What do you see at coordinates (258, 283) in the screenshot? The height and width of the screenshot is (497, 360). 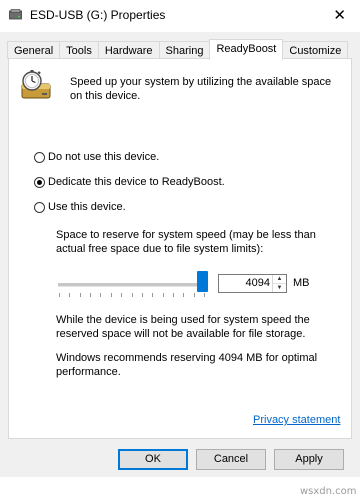 I see `reserve-size-value: 4094` at bounding box center [258, 283].